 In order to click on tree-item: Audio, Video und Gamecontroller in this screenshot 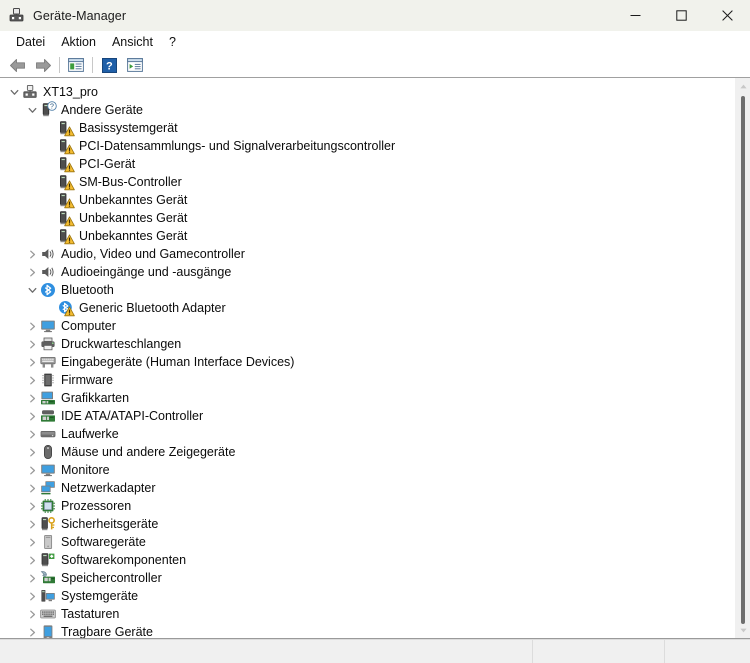, I will do `click(367, 254)`.